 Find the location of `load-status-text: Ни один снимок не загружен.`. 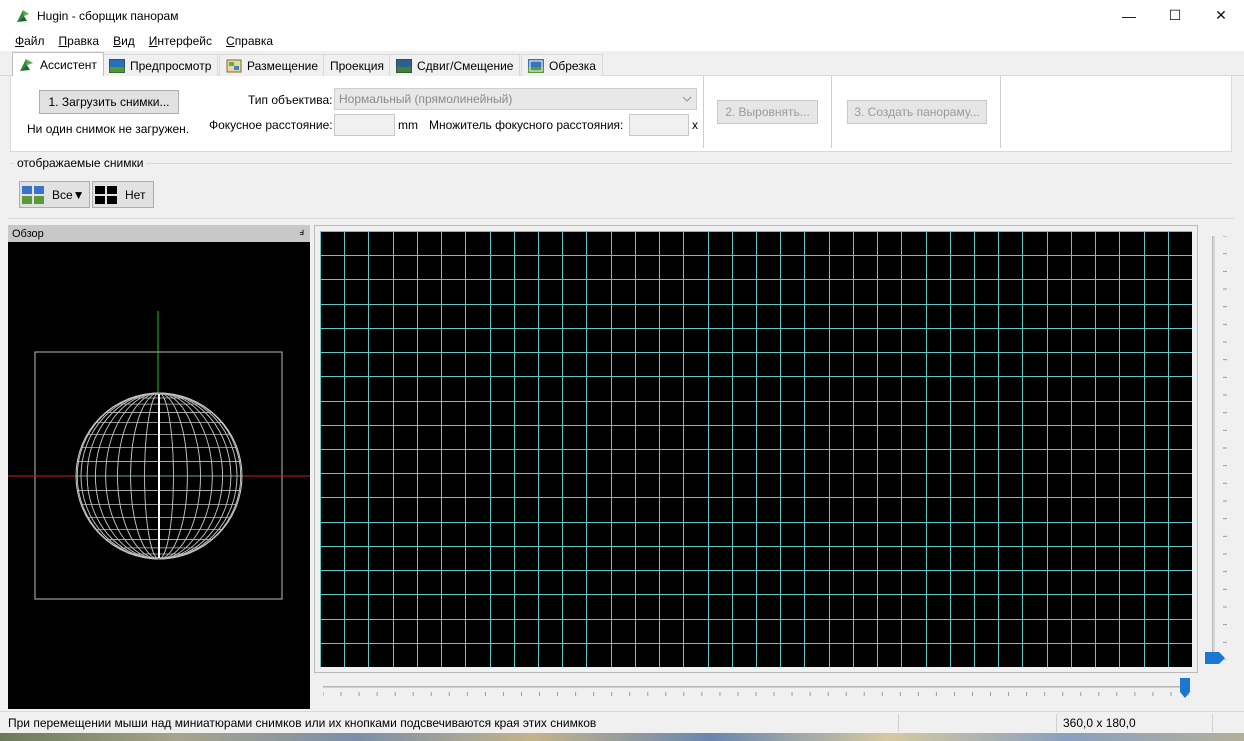

load-status-text: Ни один снимок не загружен. is located at coordinates (108, 129).